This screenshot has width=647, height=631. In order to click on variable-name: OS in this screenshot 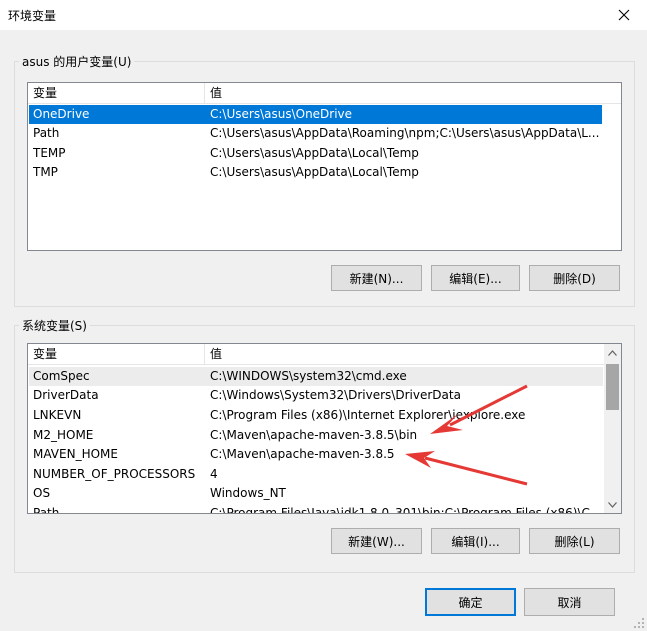, I will do `click(42, 493)`.